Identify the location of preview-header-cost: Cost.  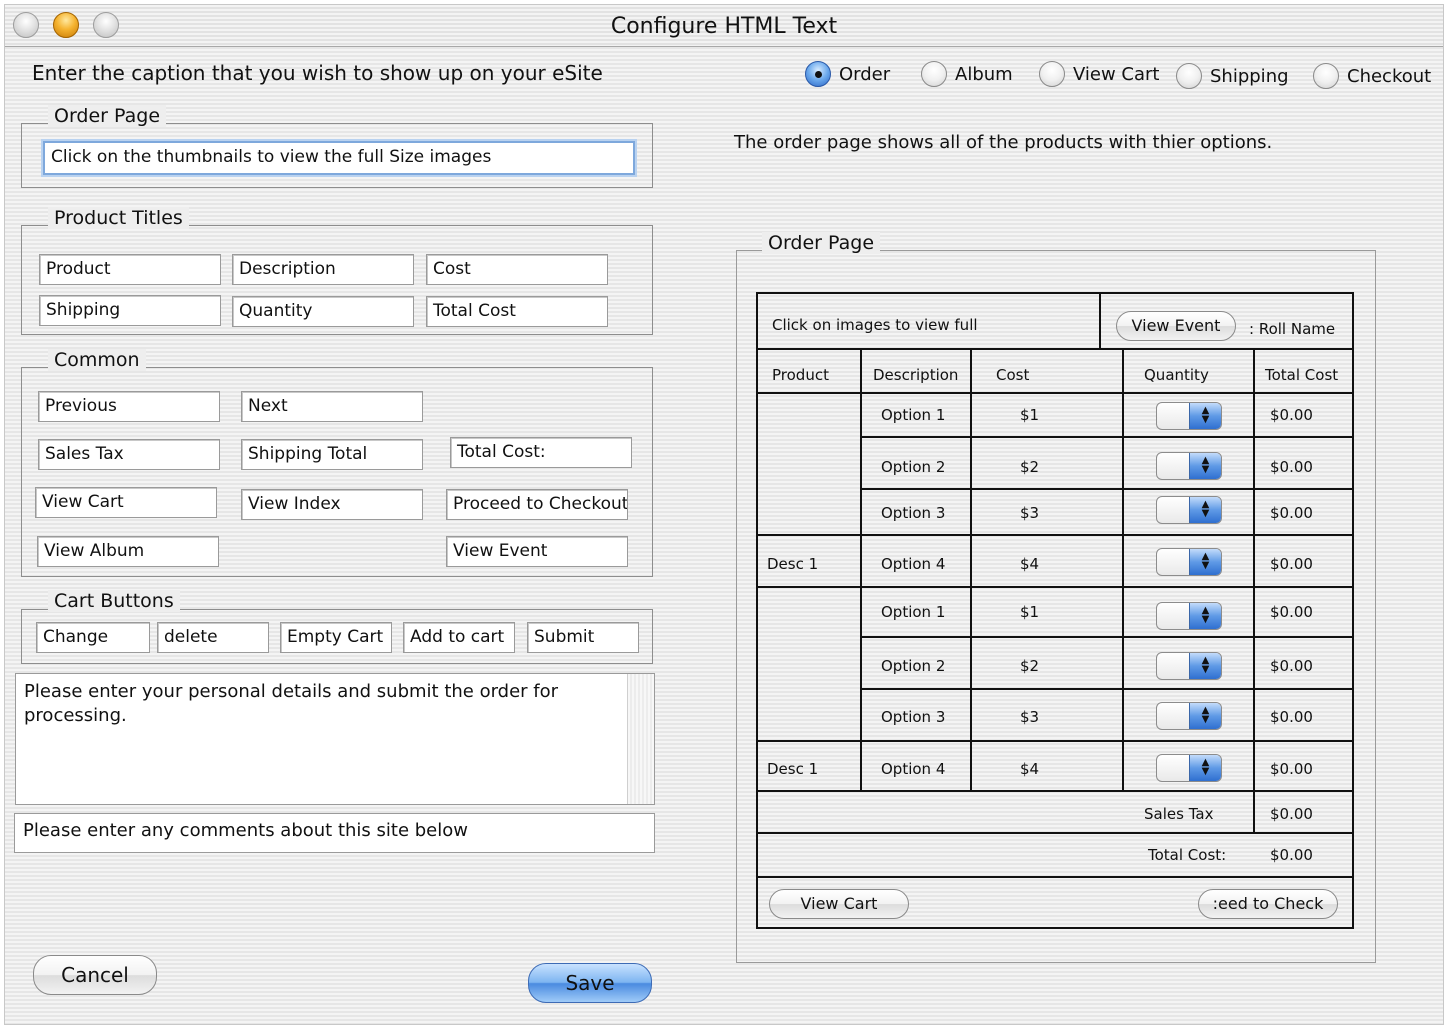
(1013, 375).